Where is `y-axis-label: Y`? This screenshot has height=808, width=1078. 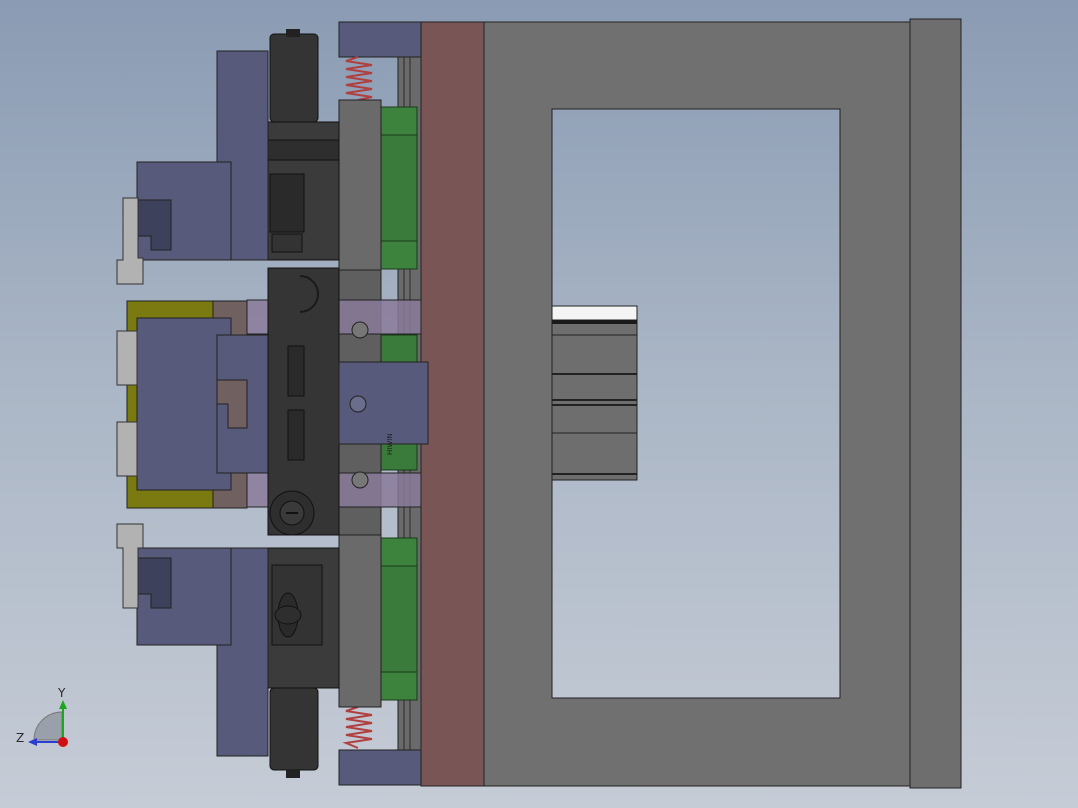
y-axis-label: Y is located at coordinates (62, 693).